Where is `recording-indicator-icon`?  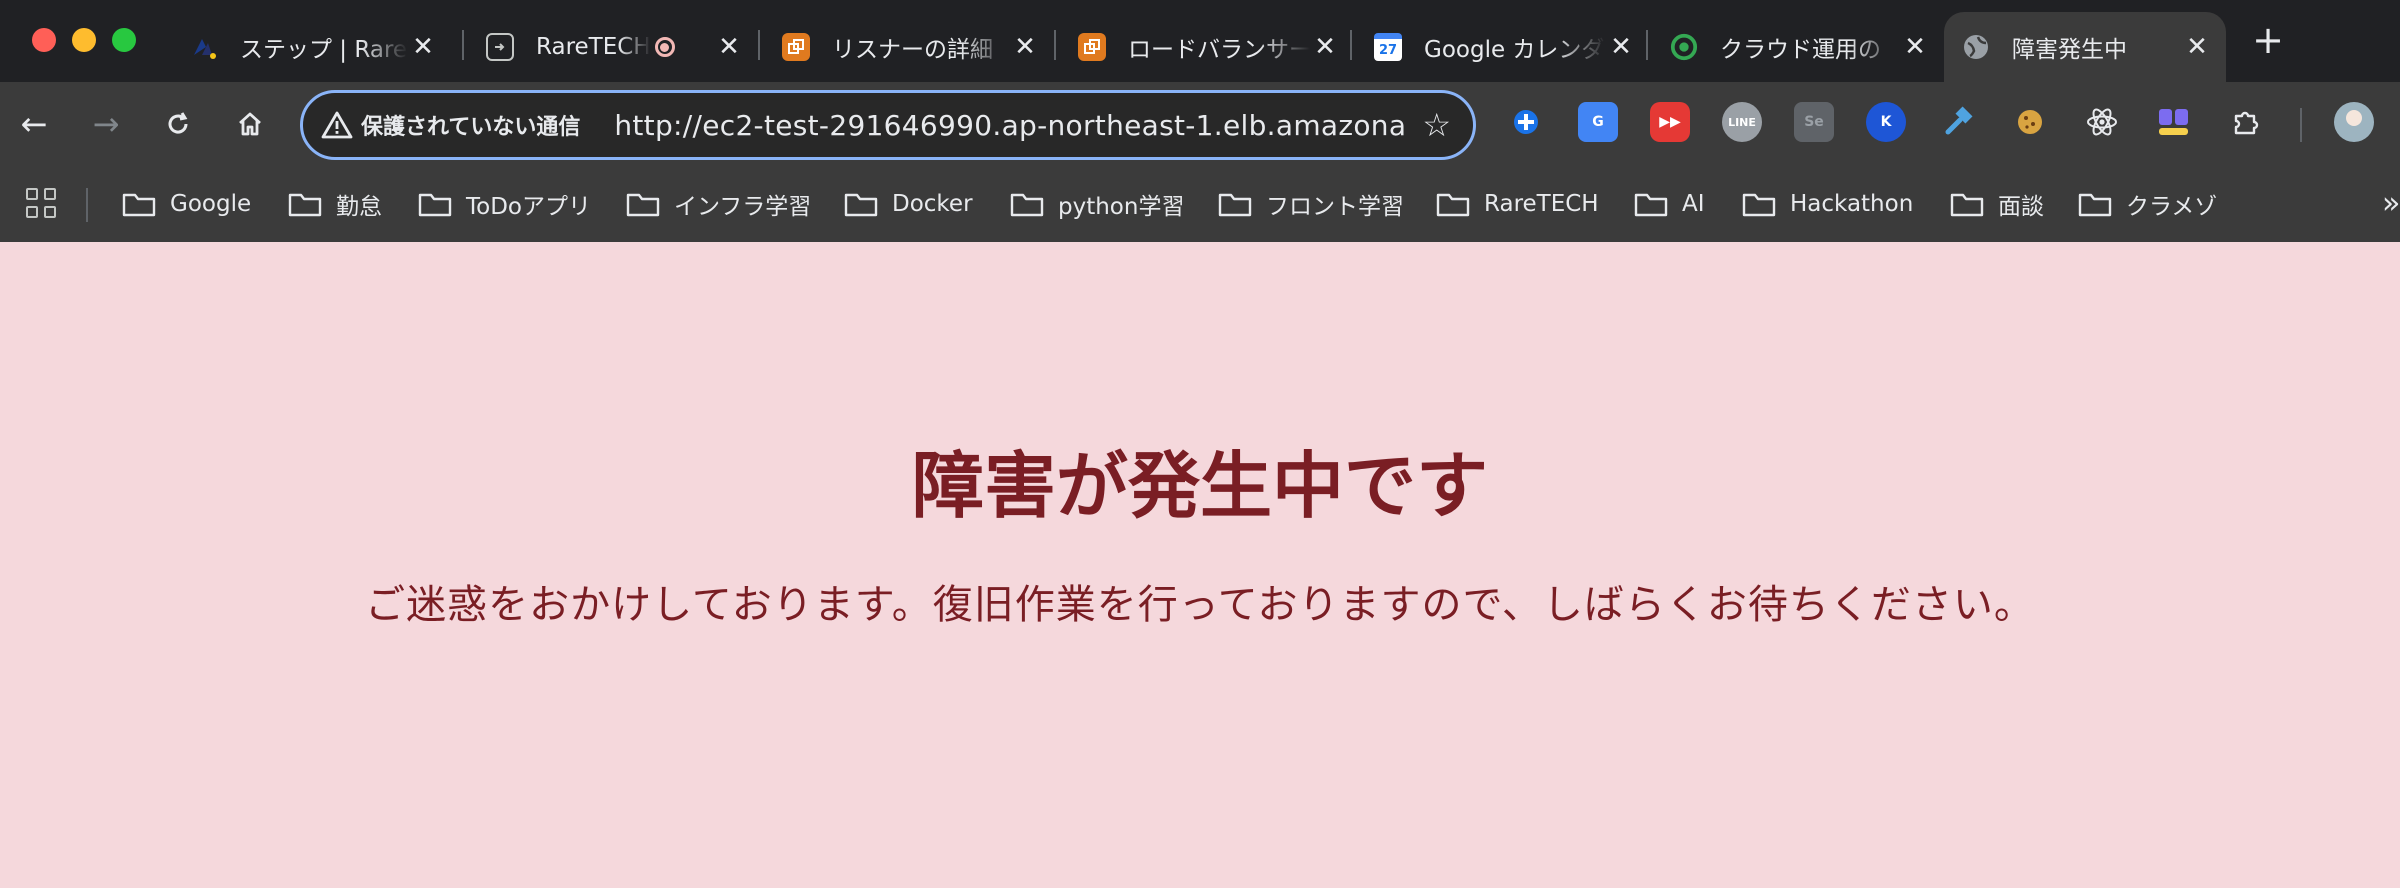
recording-indicator-icon is located at coordinates (664, 47).